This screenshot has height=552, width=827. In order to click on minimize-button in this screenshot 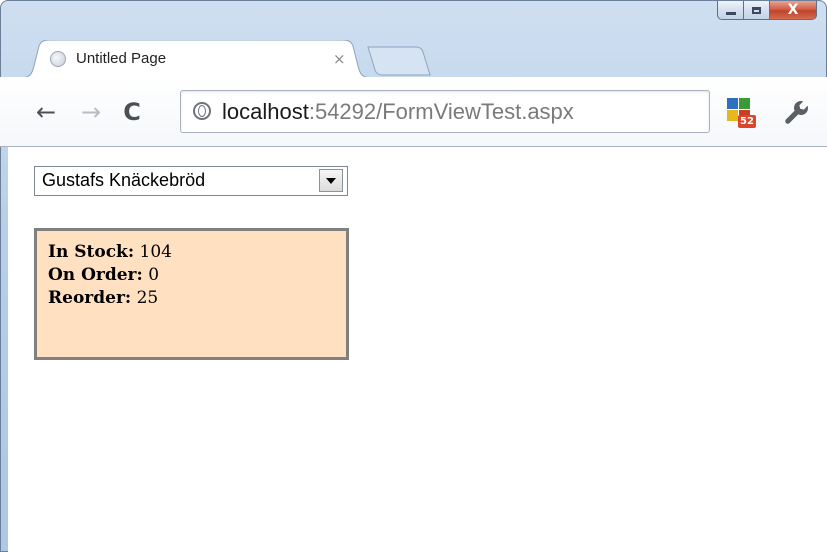, I will do `click(730, 10)`.